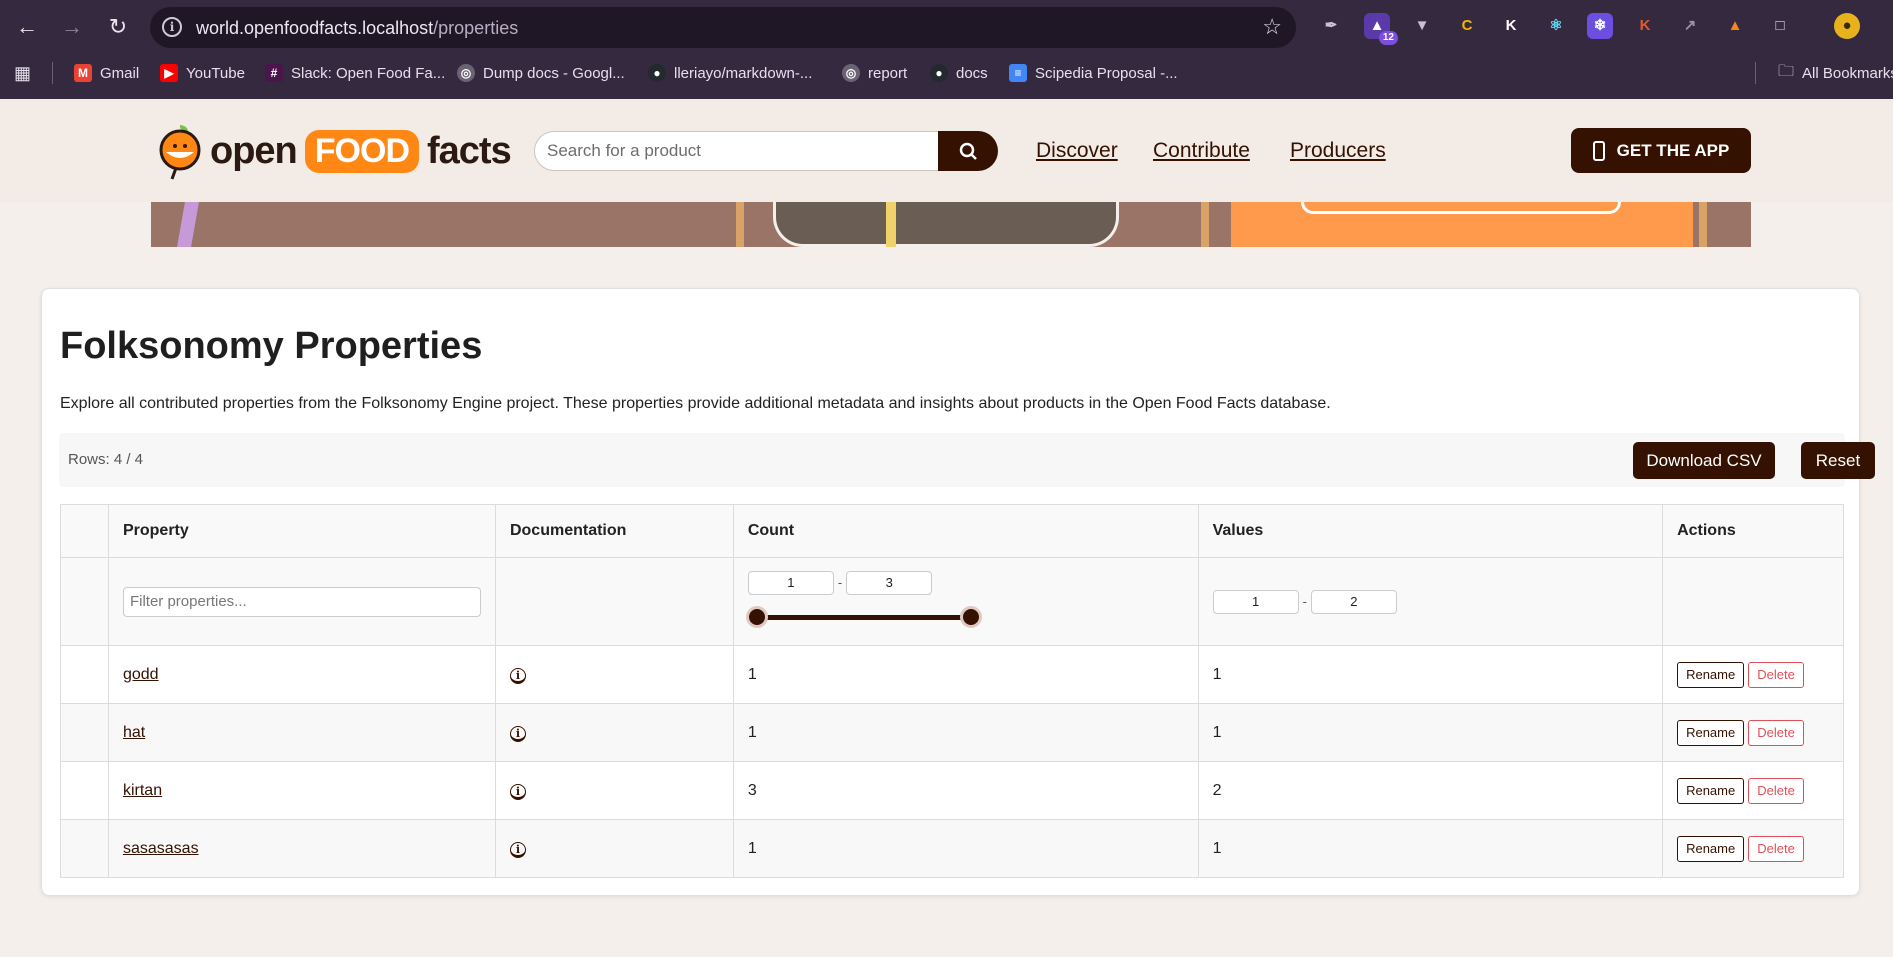  What do you see at coordinates (83, 73) in the screenshot?
I see `gmail-icon: M` at bounding box center [83, 73].